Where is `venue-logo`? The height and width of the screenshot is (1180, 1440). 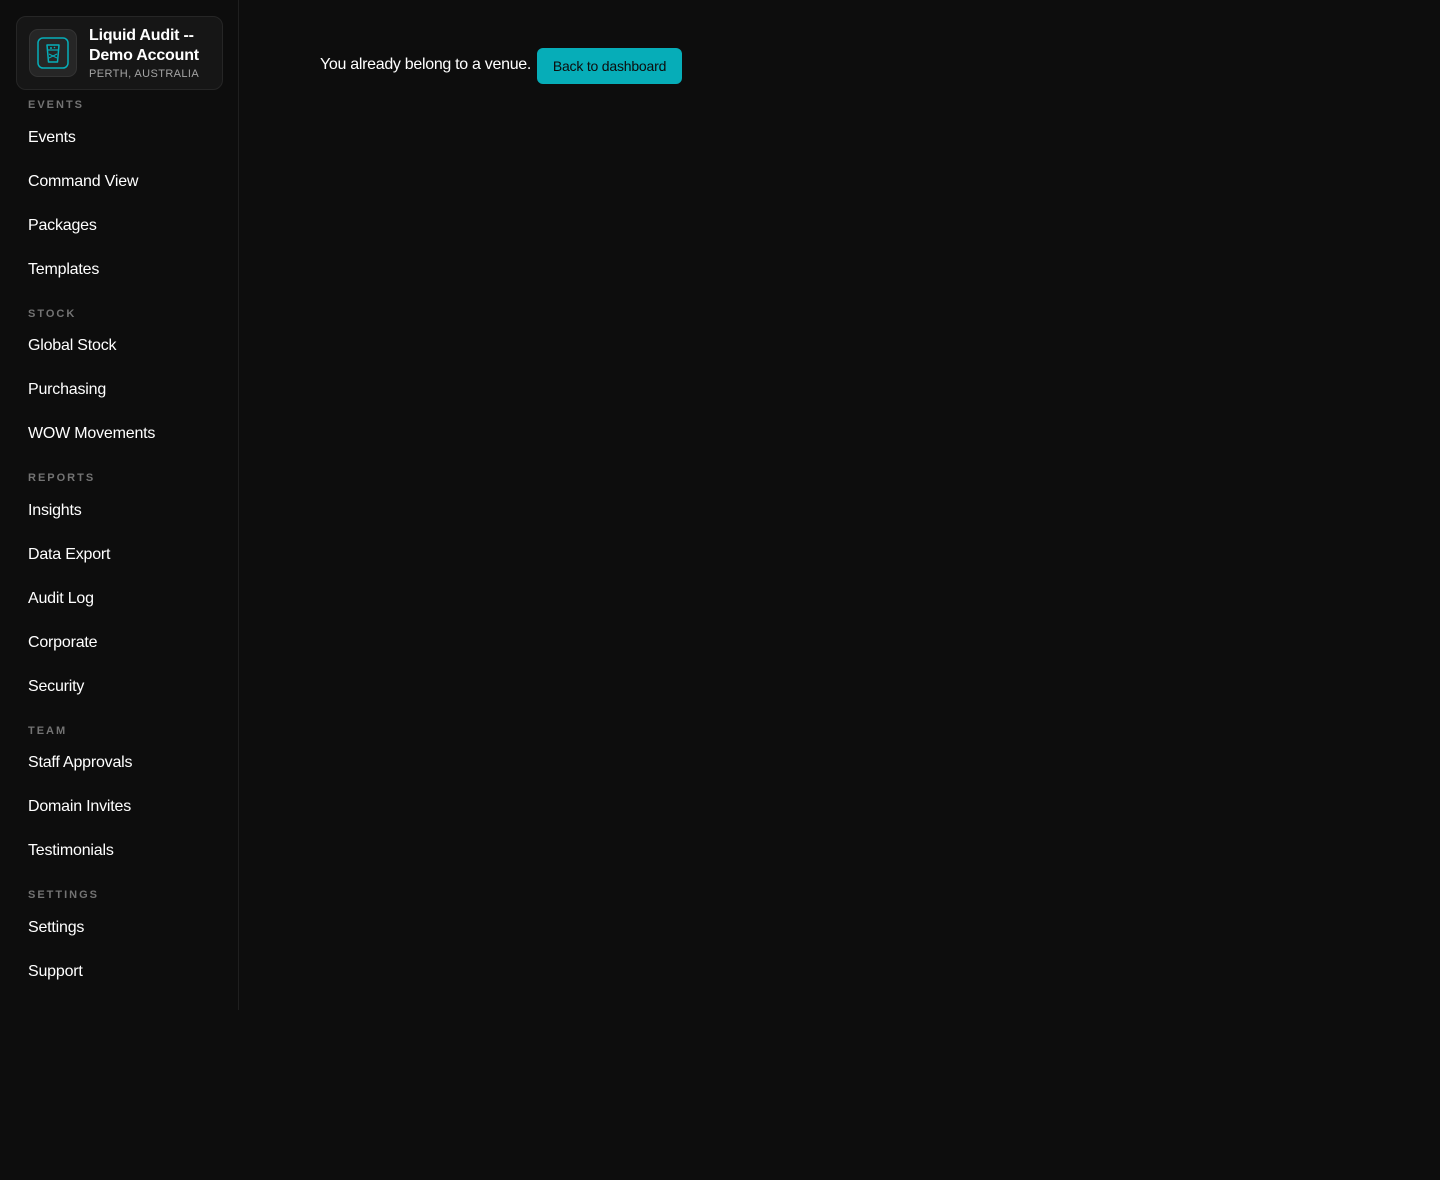 venue-logo is located at coordinates (53, 53).